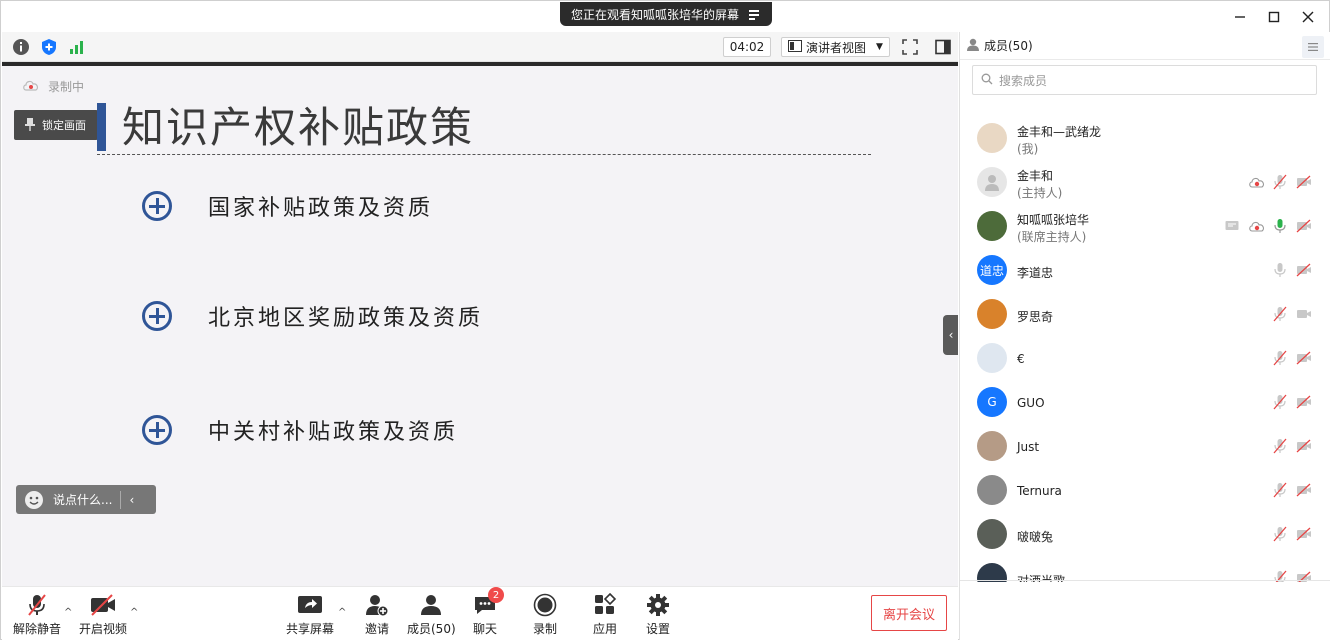 Image resolution: width=1330 pixels, height=640 pixels. What do you see at coordinates (604, 629) in the screenshot?
I see `apps-label: 应用` at bounding box center [604, 629].